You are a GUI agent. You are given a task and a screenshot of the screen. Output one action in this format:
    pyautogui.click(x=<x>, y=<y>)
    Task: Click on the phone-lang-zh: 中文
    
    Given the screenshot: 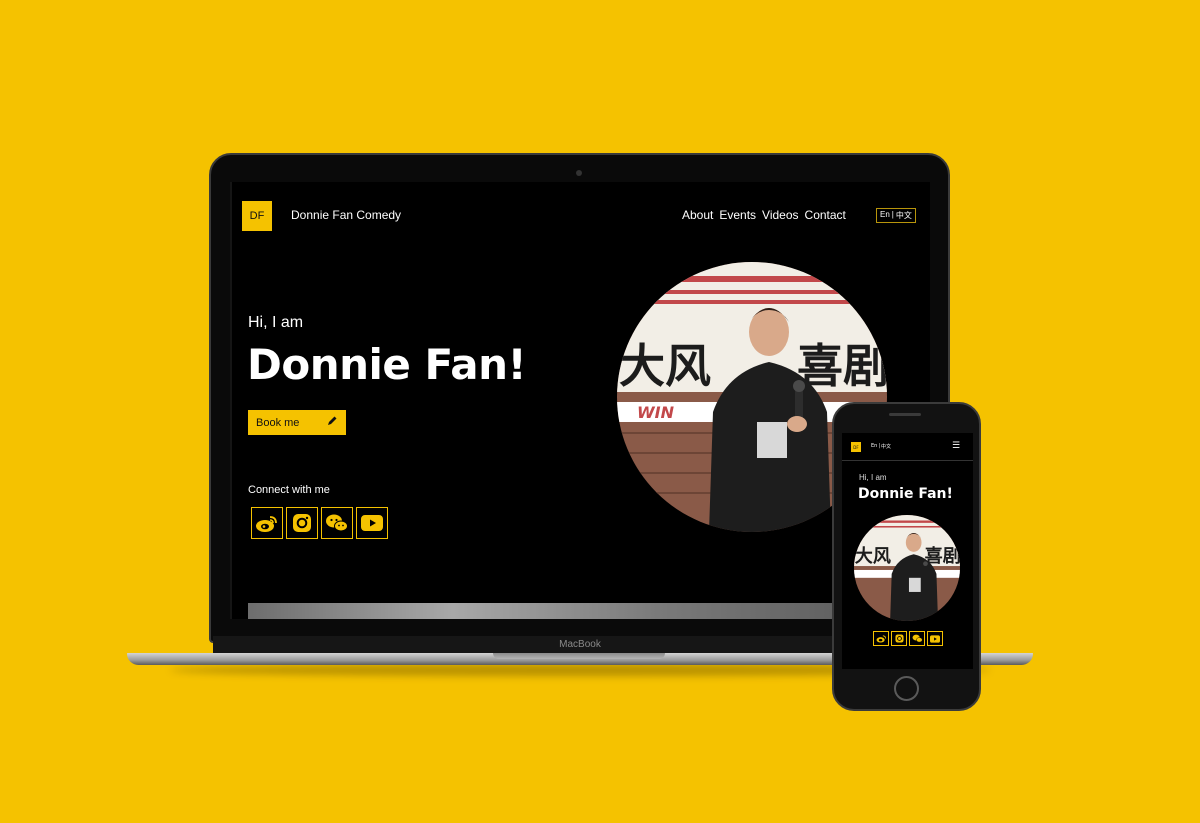 What is the action you would take?
    pyautogui.click(x=886, y=446)
    